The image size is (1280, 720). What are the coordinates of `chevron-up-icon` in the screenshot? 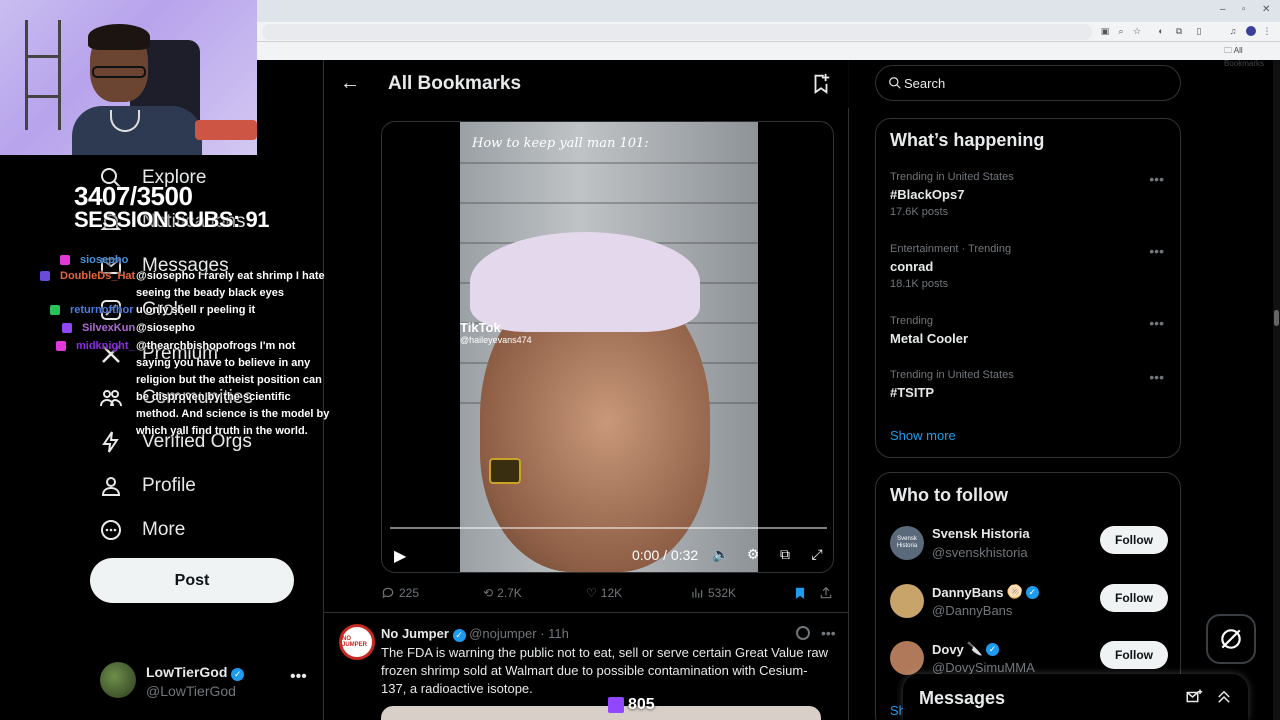 It's located at (1224, 697).